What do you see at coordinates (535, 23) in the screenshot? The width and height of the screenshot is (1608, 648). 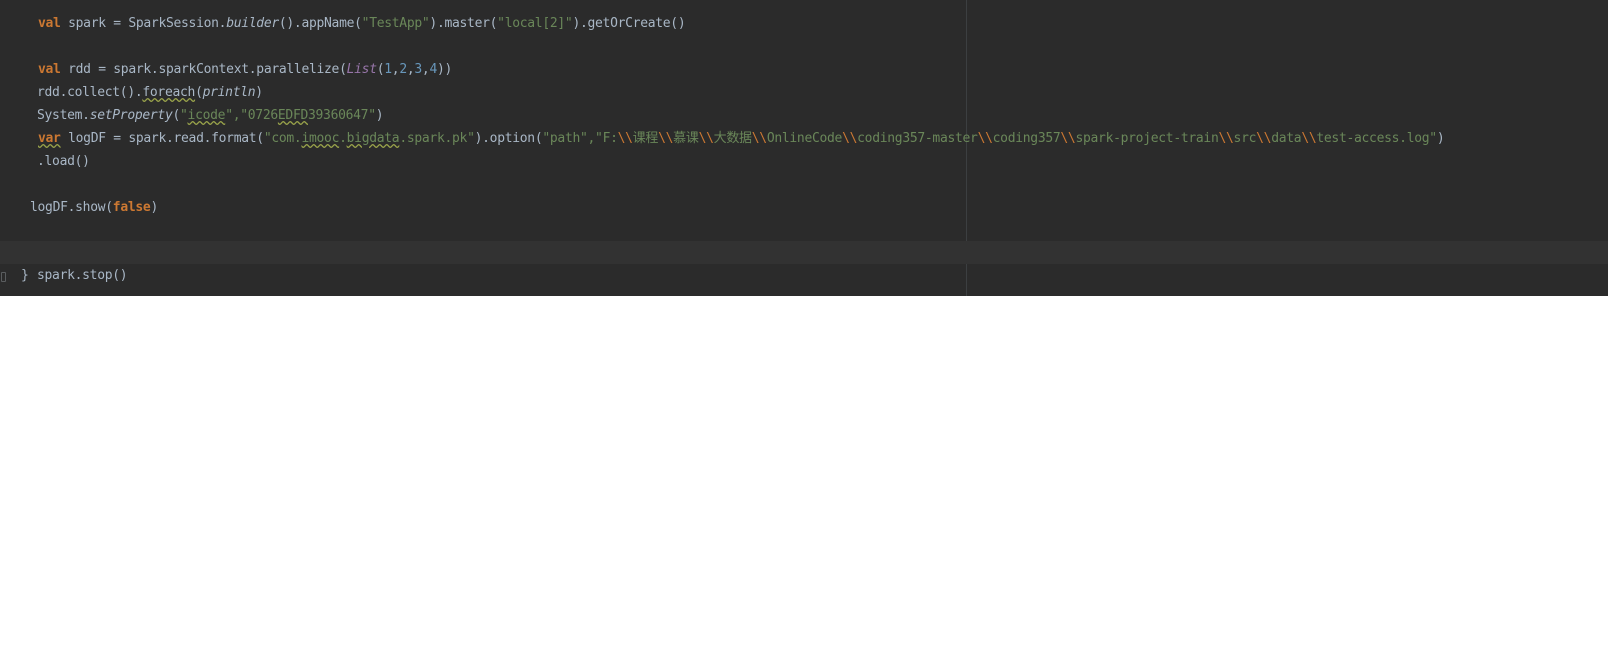 I see `code-token: "local[2]"` at bounding box center [535, 23].